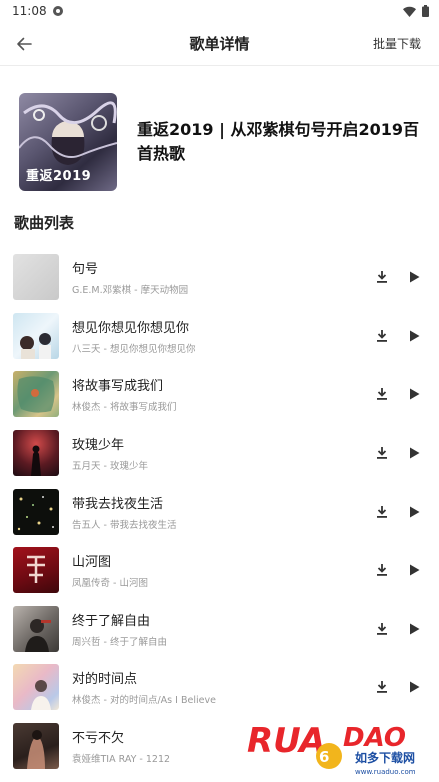 The height and width of the screenshot is (782, 439). What do you see at coordinates (92, 563) in the screenshot?
I see `song-title: 山河图` at bounding box center [92, 563].